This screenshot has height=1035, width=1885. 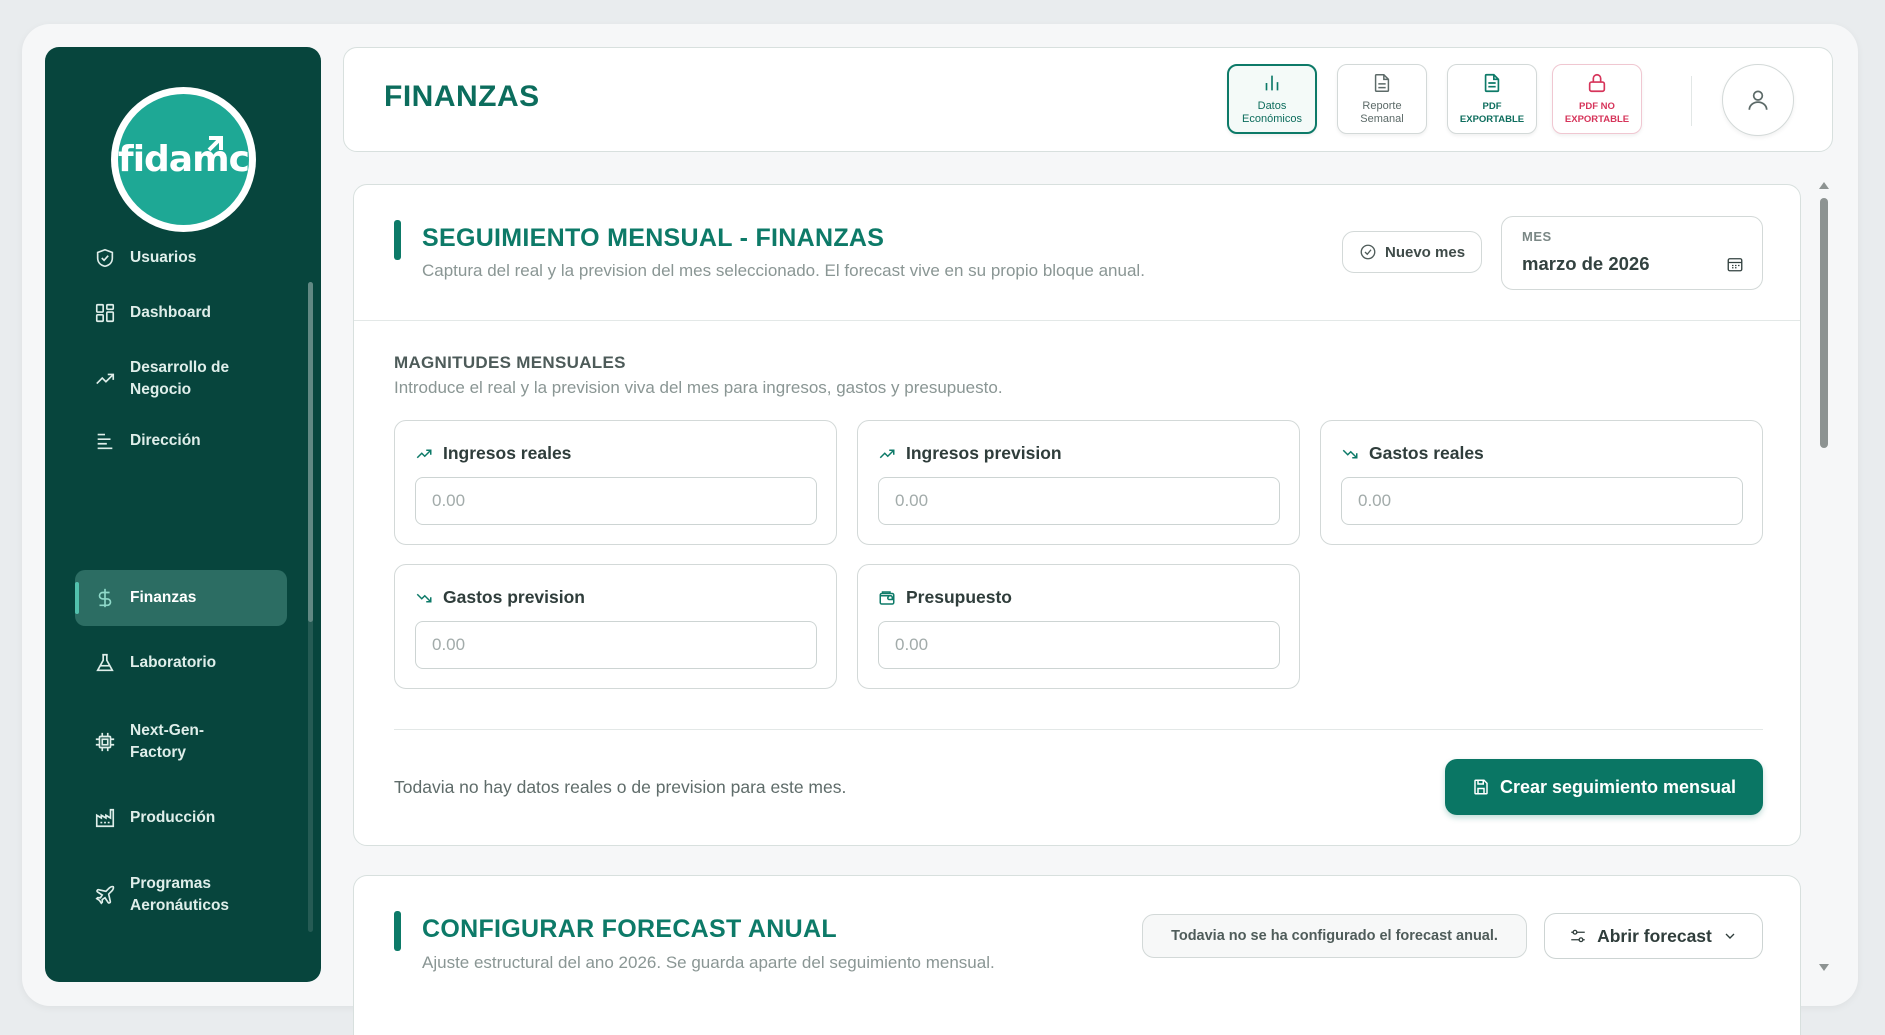 I want to click on reporte-semanal-button: Reporte Semanal, so click(x=1382, y=99).